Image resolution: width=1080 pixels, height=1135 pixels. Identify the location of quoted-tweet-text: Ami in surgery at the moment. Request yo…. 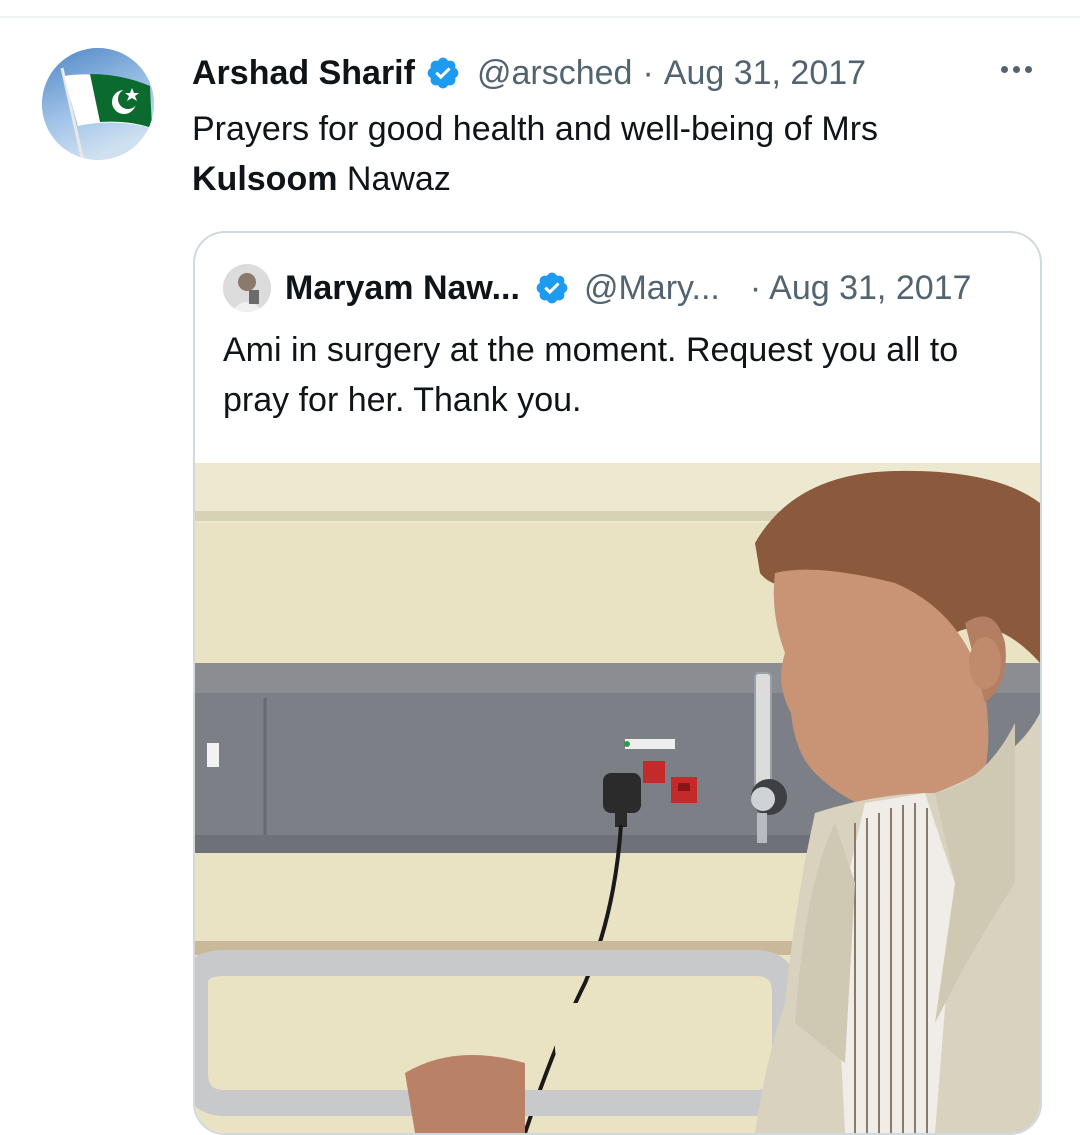
(591, 375).